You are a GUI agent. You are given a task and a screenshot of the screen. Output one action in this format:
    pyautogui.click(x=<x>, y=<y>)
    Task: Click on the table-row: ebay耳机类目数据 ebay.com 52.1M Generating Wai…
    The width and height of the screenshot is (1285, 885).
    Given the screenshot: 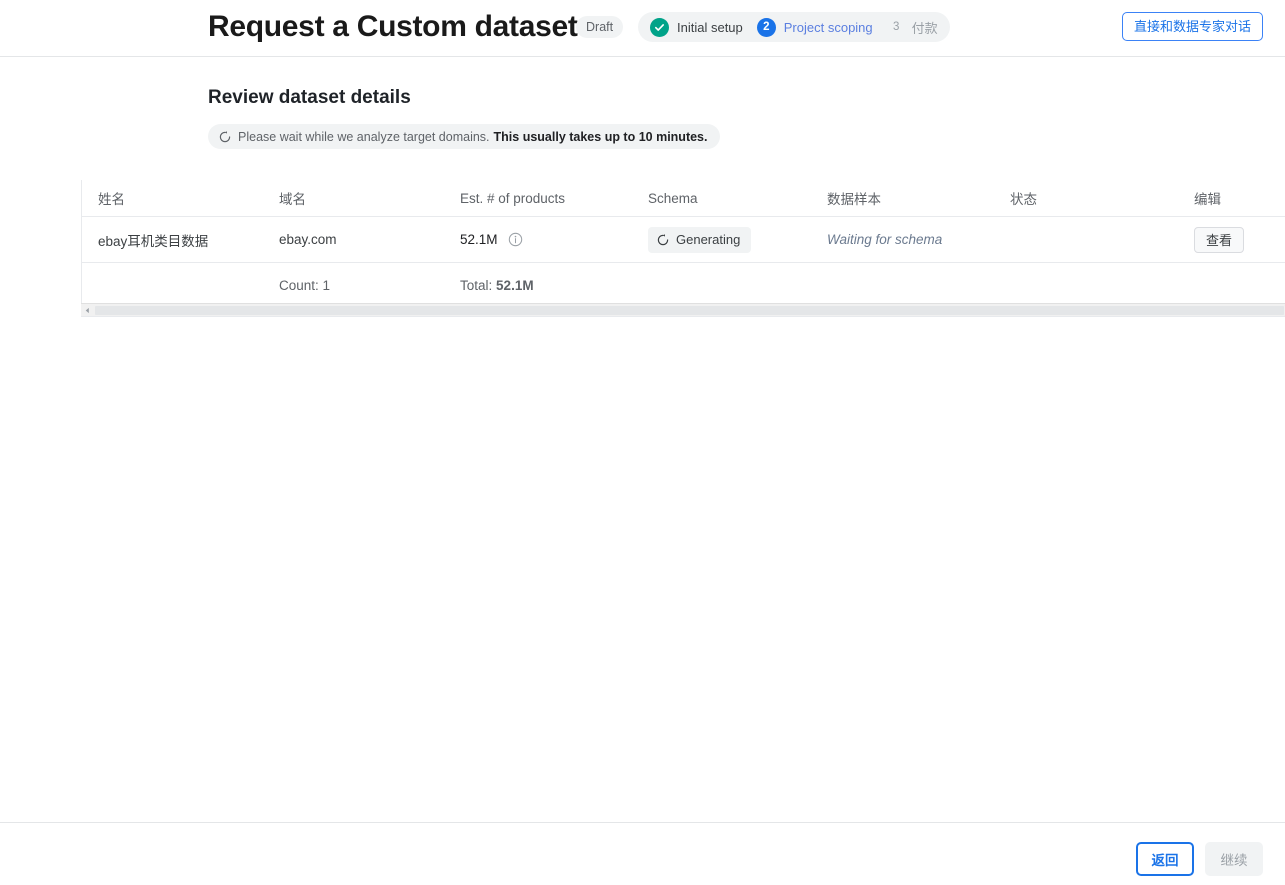 What is the action you would take?
    pyautogui.click(x=683, y=239)
    